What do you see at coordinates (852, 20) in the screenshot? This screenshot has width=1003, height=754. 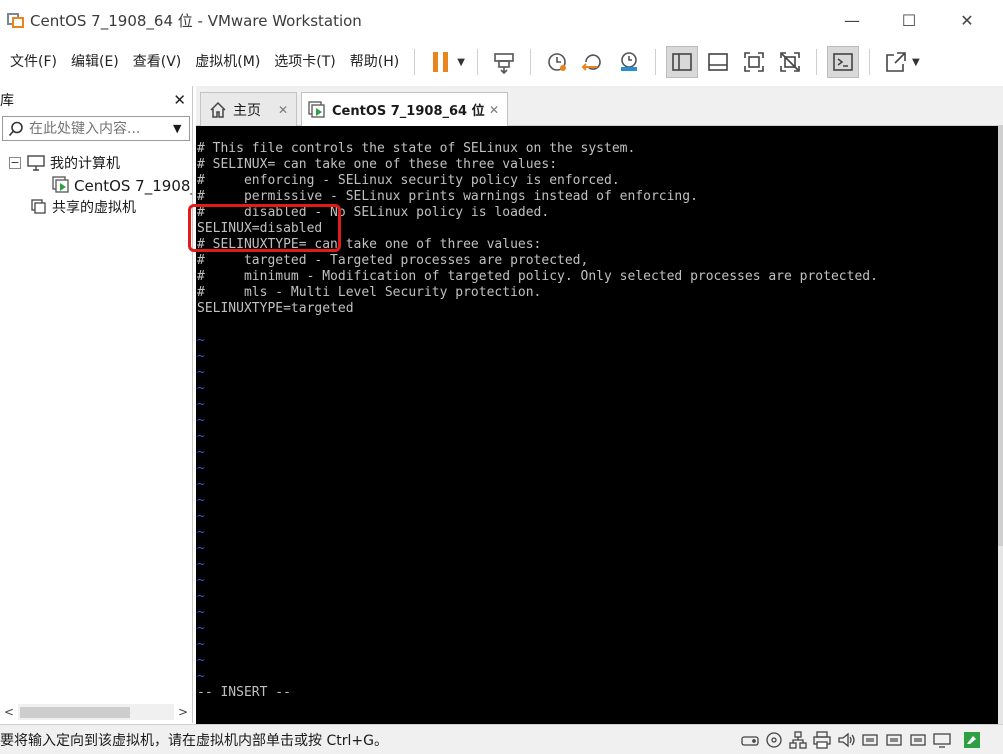 I see `minimize-button: —` at bounding box center [852, 20].